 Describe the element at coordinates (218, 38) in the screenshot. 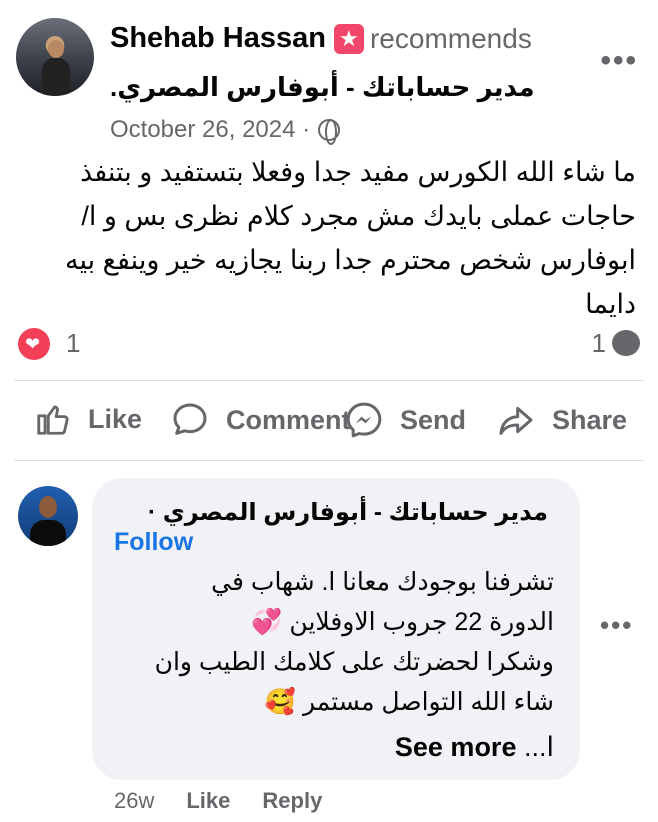

I see `author-name: Shehab Hassan` at that location.